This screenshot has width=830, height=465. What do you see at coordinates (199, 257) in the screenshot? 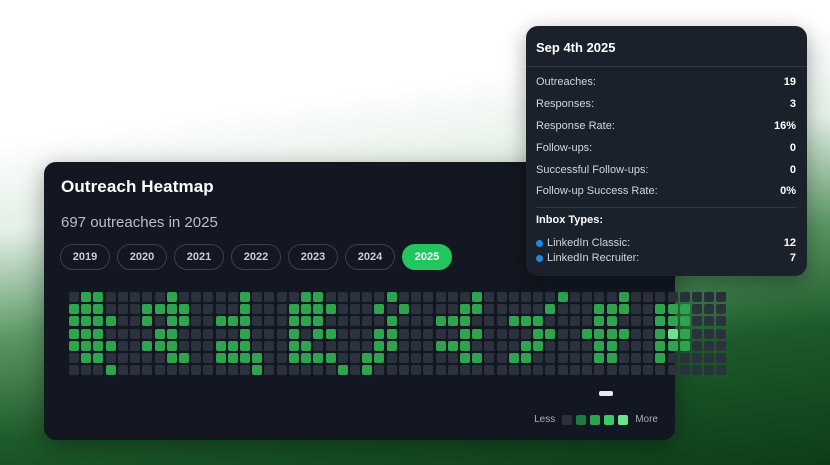
I see `year-button-2021: 2021` at bounding box center [199, 257].